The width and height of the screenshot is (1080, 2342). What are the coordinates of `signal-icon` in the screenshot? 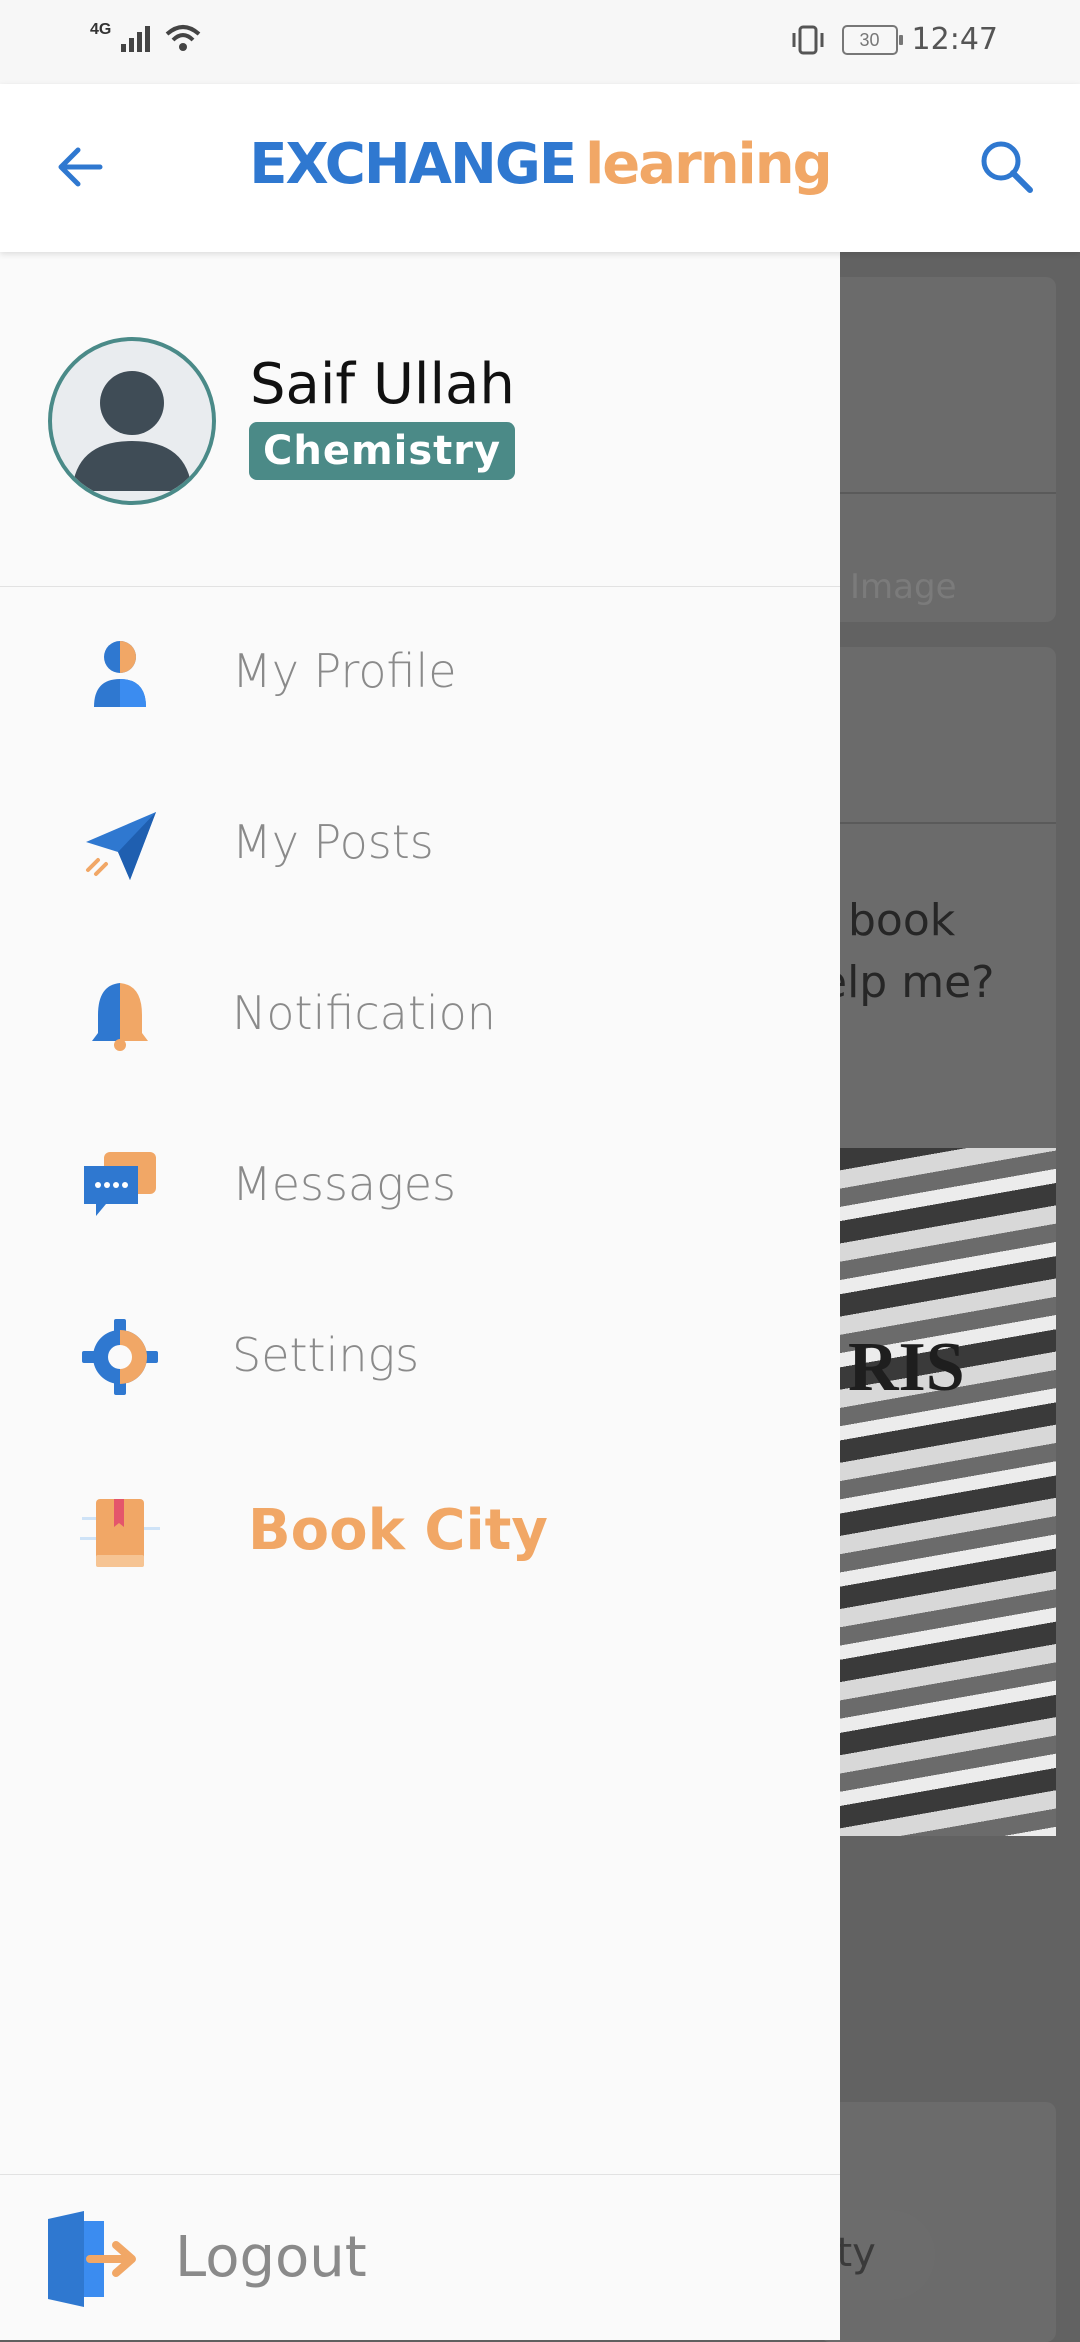 It's located at (136, 39).